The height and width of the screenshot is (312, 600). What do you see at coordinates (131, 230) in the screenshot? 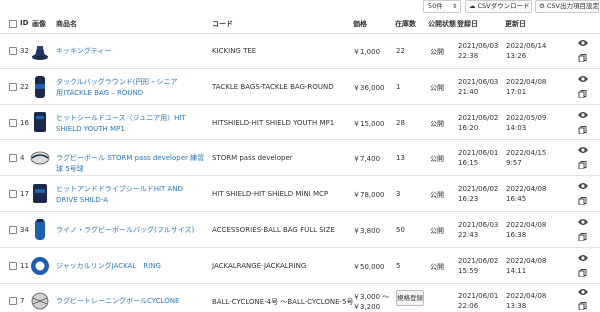
I see `product-name-link: ライノ・ラグビーボールバッグ(フルサイズ)` at bounding box center [131, 230].